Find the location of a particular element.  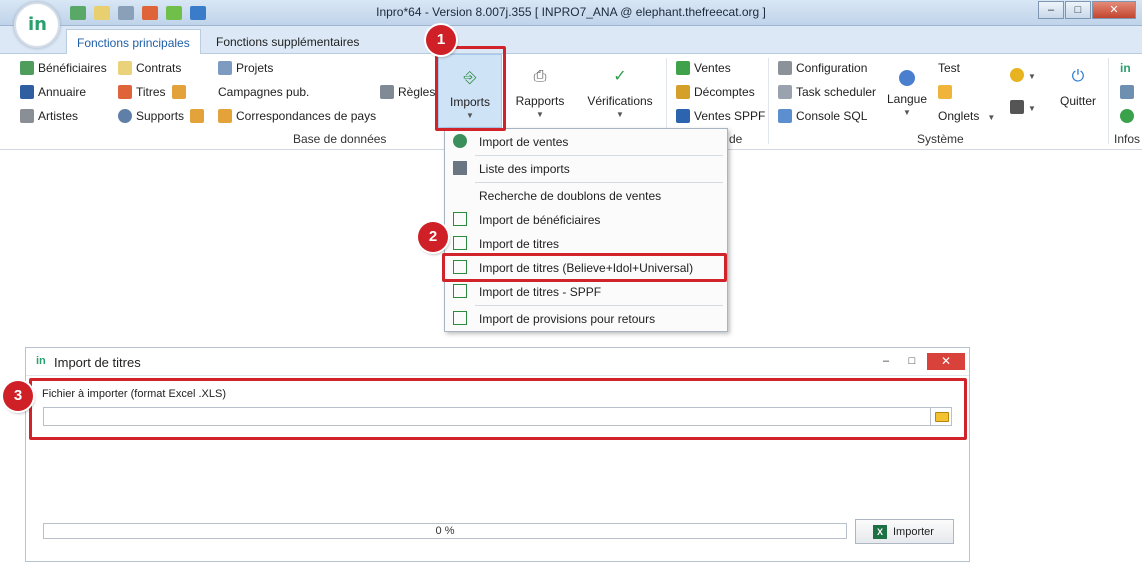

power-icon: ⏻ is located at coordinates (1078, 76).